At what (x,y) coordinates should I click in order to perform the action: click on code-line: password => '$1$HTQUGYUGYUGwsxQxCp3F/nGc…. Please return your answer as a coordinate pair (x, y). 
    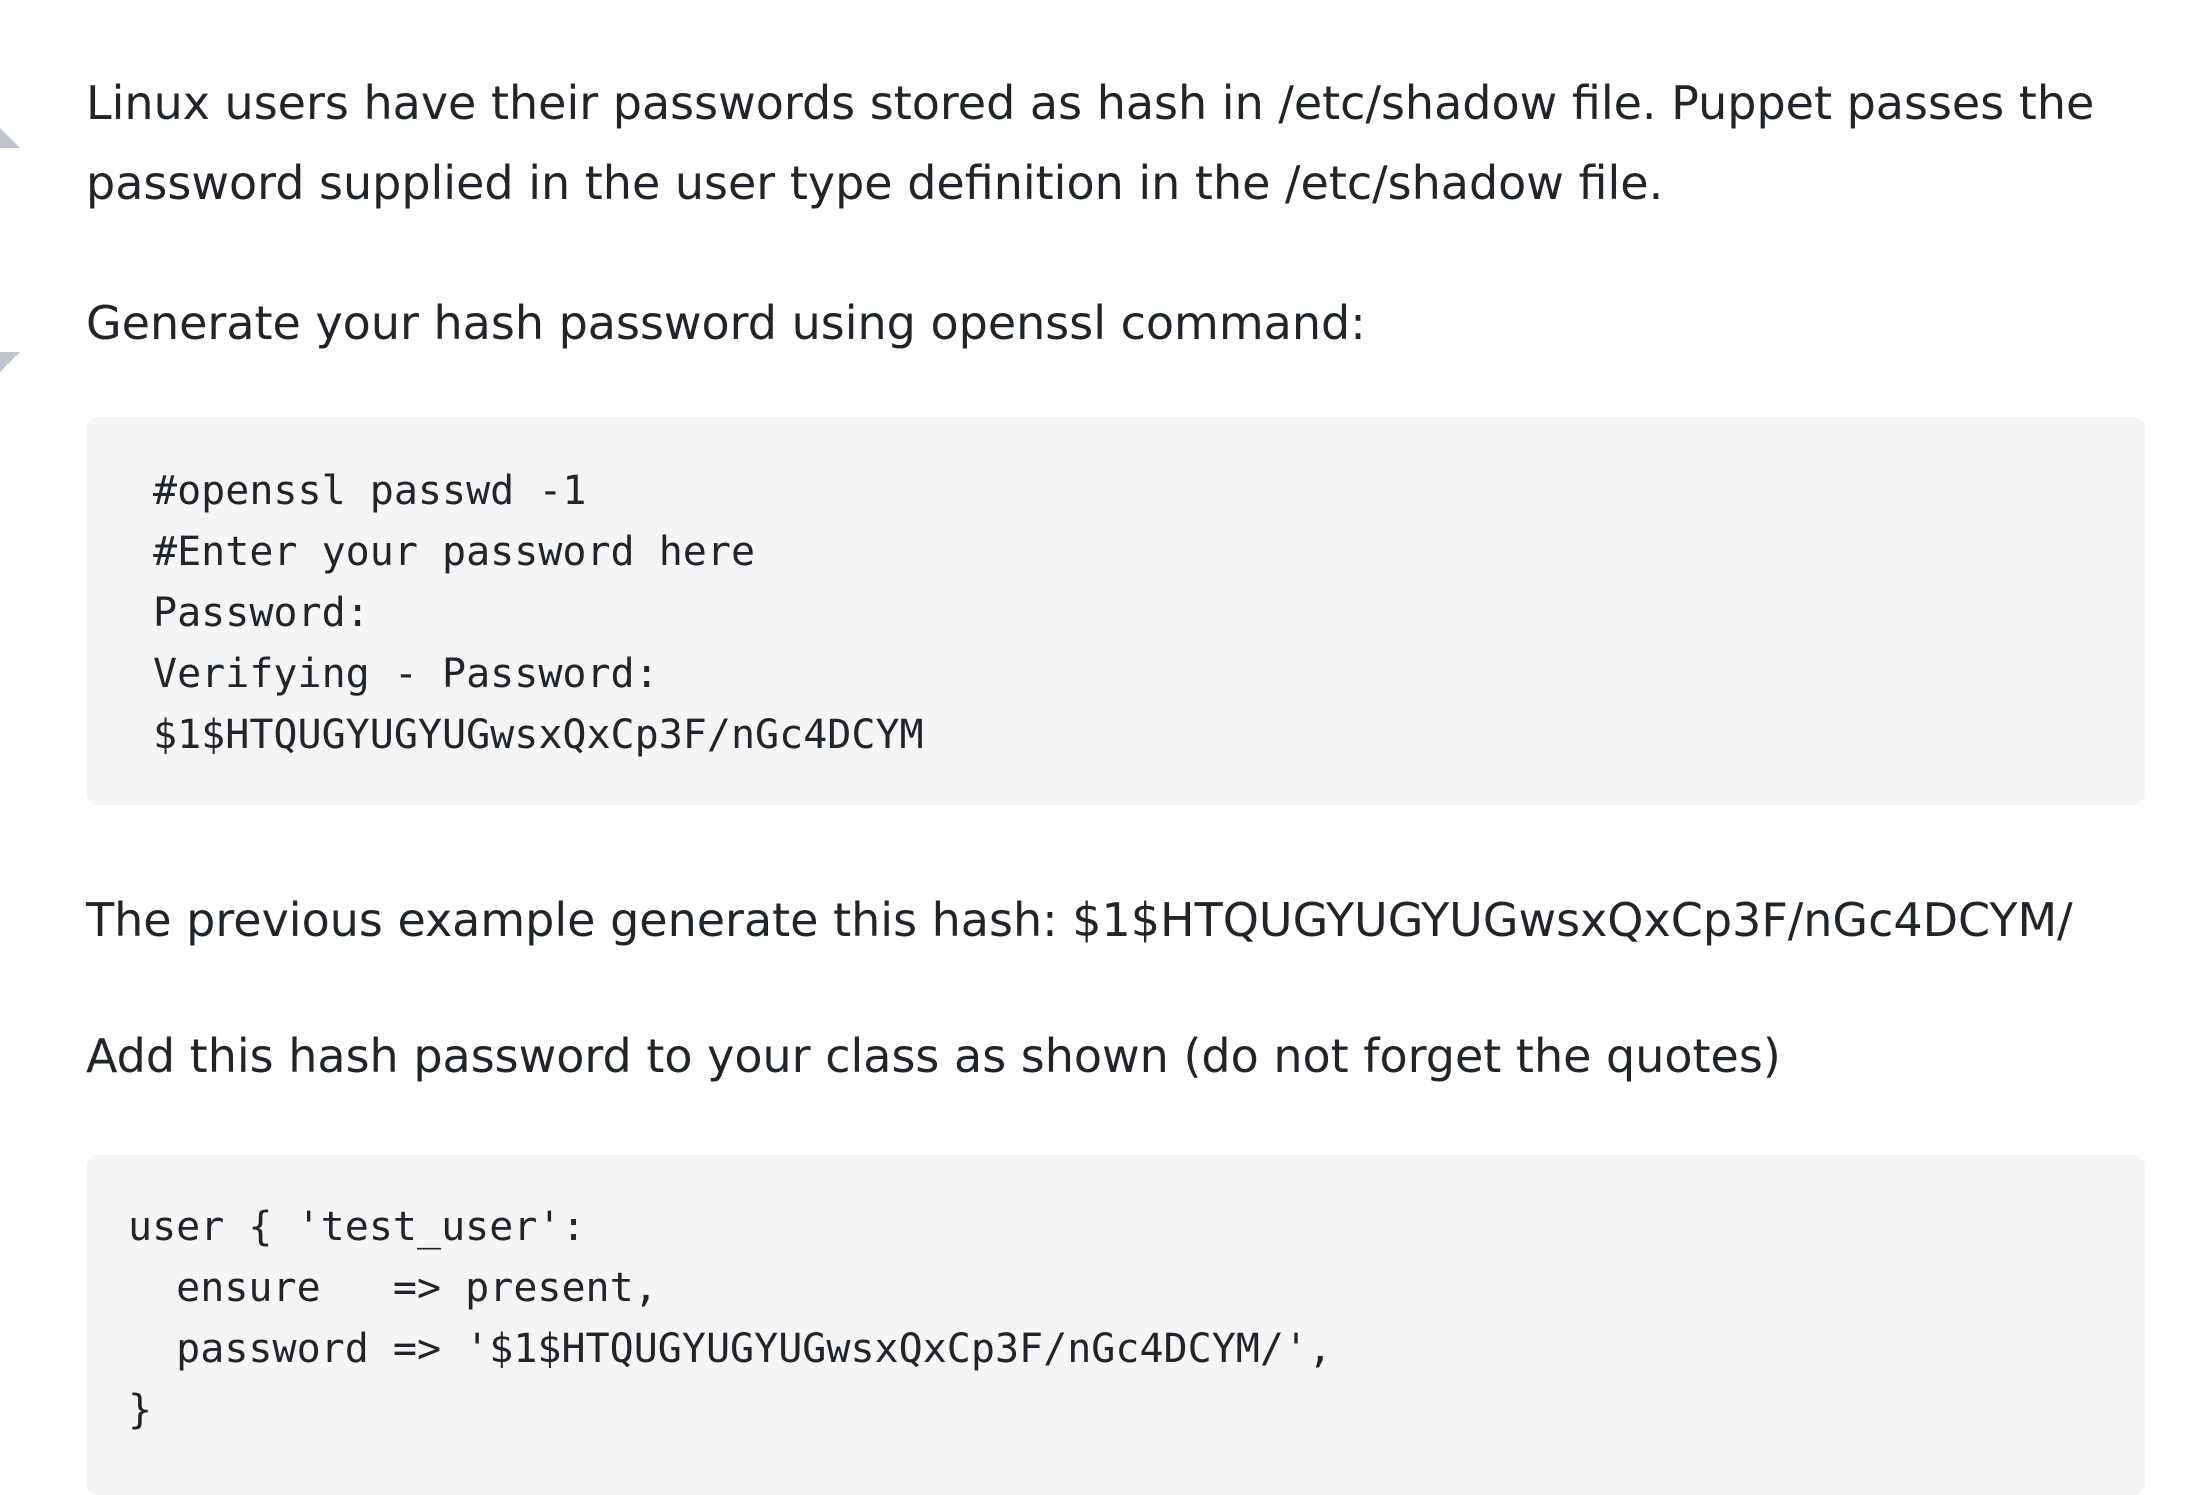
    Looking at the image, I should click on (730, 1349).